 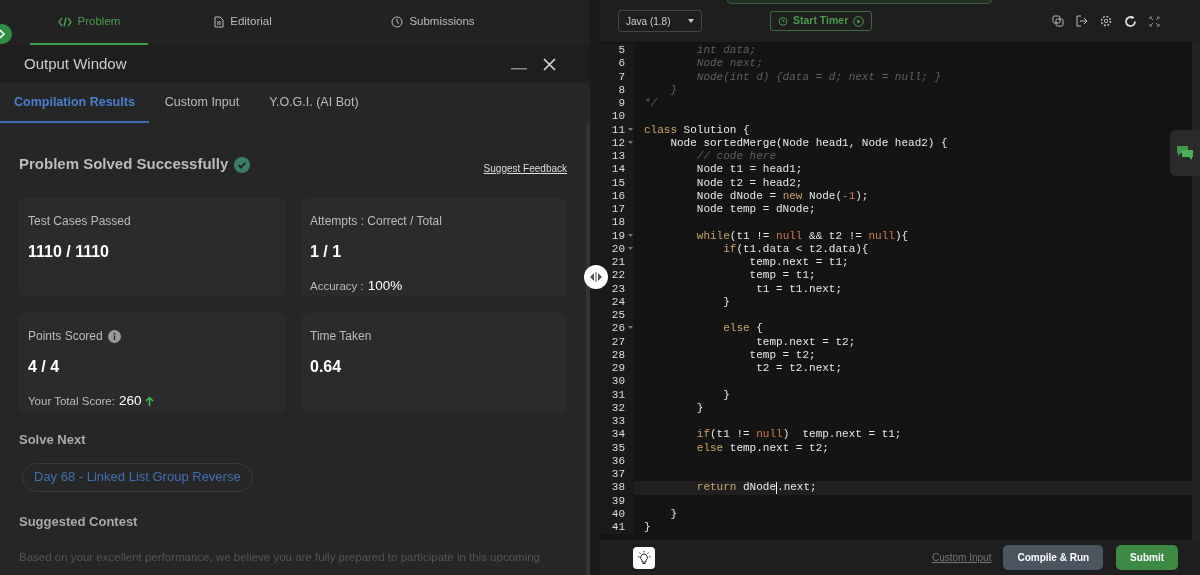 I want to click on code-text: && t2 !=, so click(x=835, y=236).